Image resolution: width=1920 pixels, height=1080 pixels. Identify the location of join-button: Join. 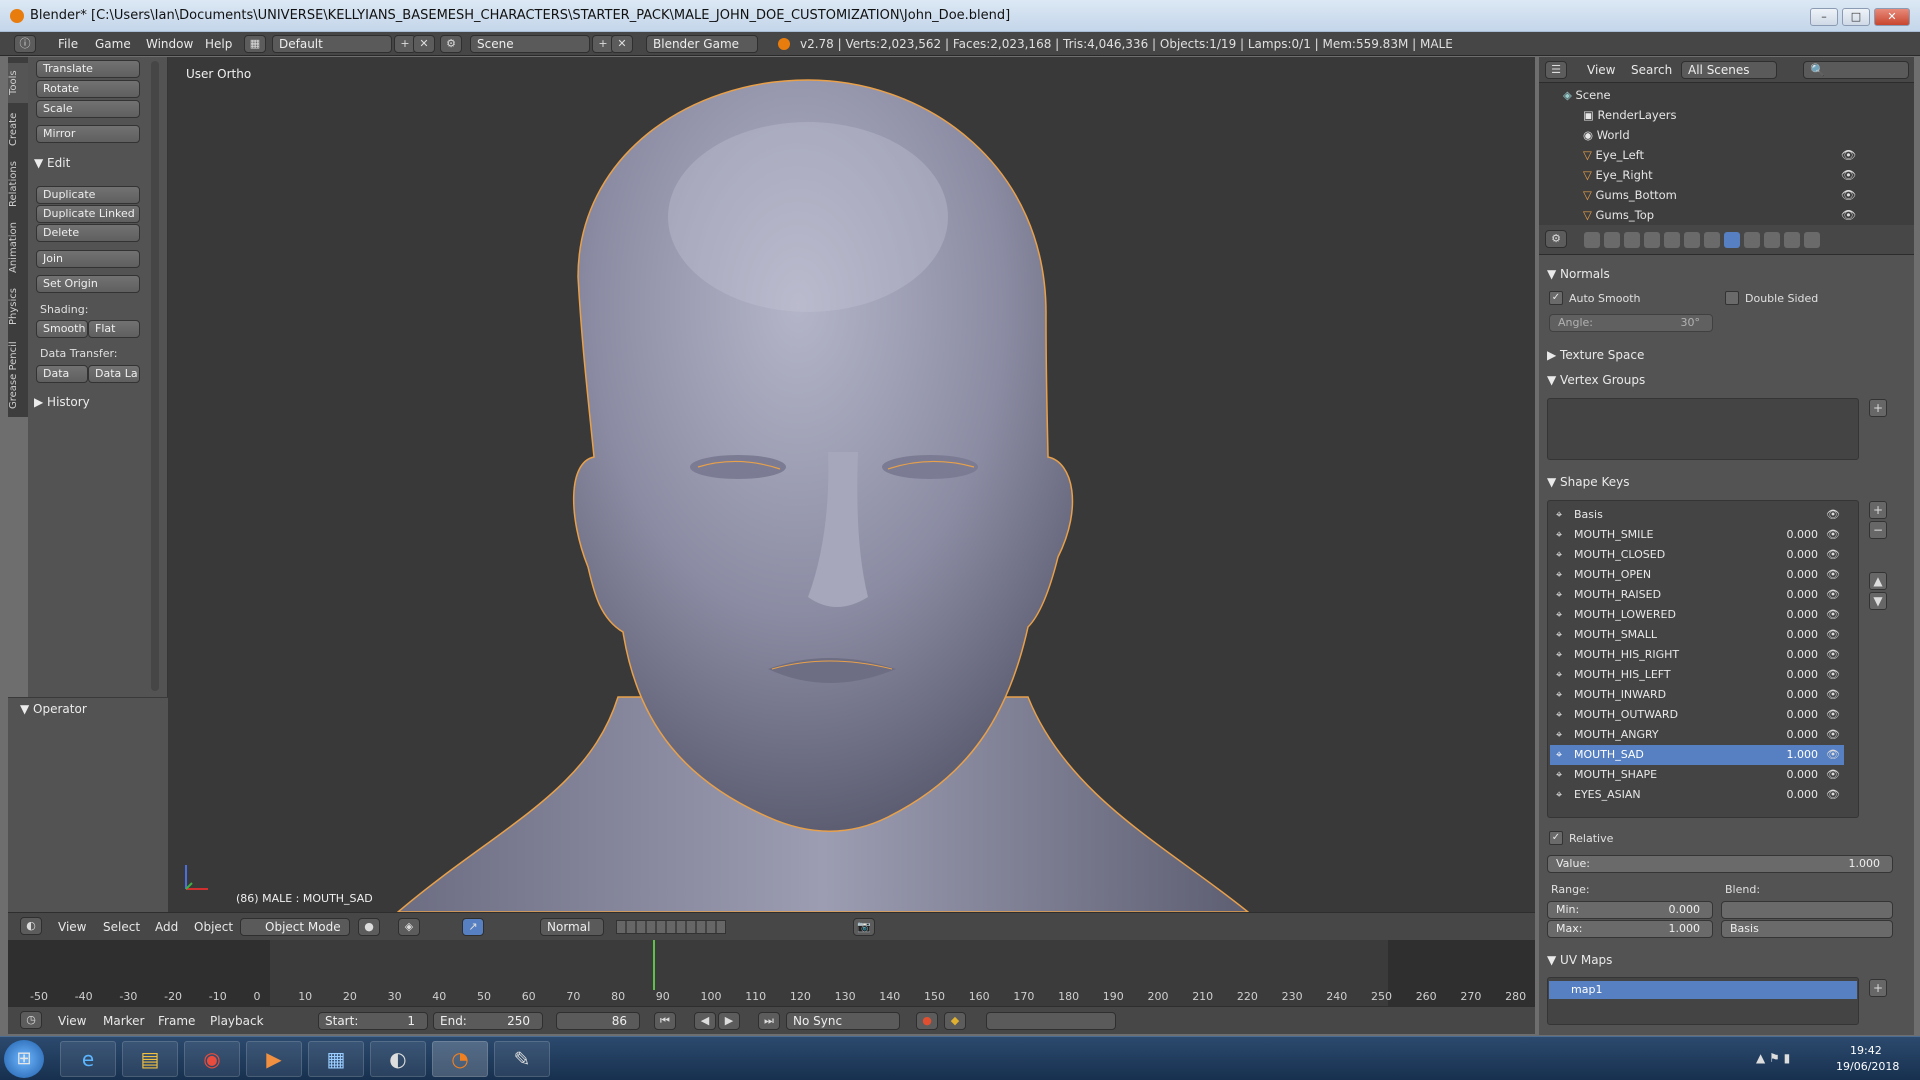
(88, 259).